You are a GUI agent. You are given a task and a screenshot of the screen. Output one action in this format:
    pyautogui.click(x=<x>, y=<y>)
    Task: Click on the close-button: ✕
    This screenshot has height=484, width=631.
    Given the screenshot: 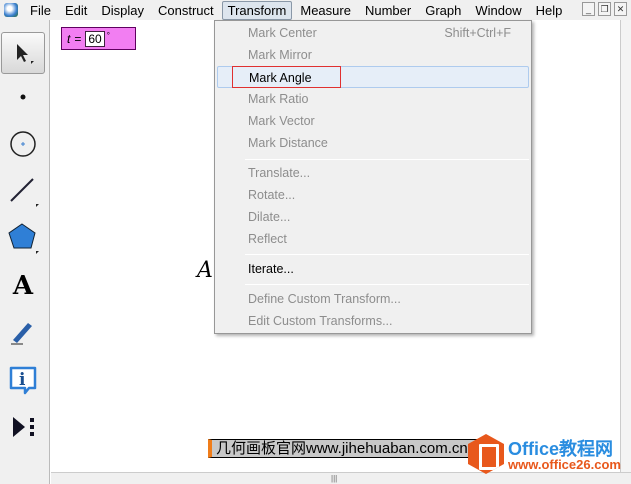 What is the action you would take?
    pyautogui.click(x=620, y=9)
    